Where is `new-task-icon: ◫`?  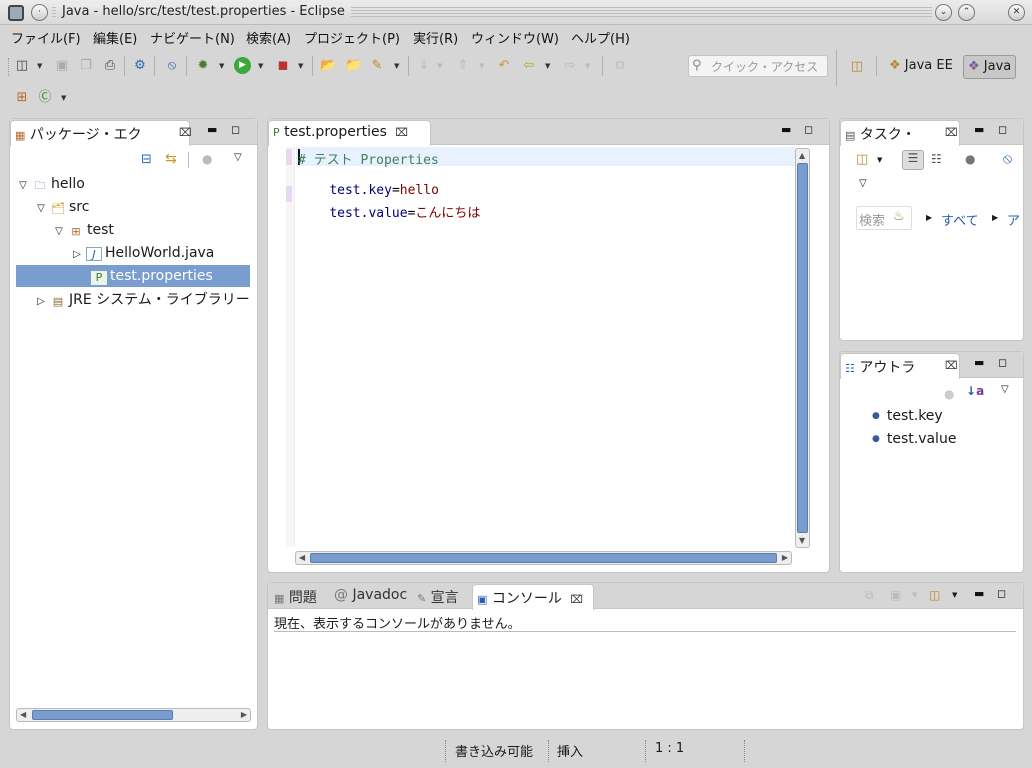
new-task-icon: ◫ is located at coordinates (862, 159).